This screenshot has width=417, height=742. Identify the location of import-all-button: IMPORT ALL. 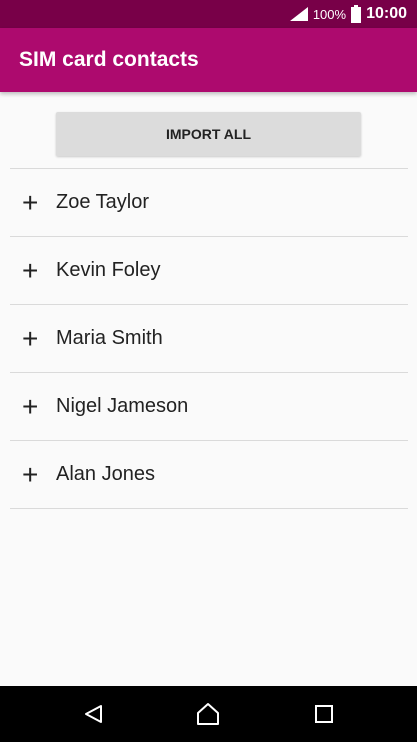
(208, 134).